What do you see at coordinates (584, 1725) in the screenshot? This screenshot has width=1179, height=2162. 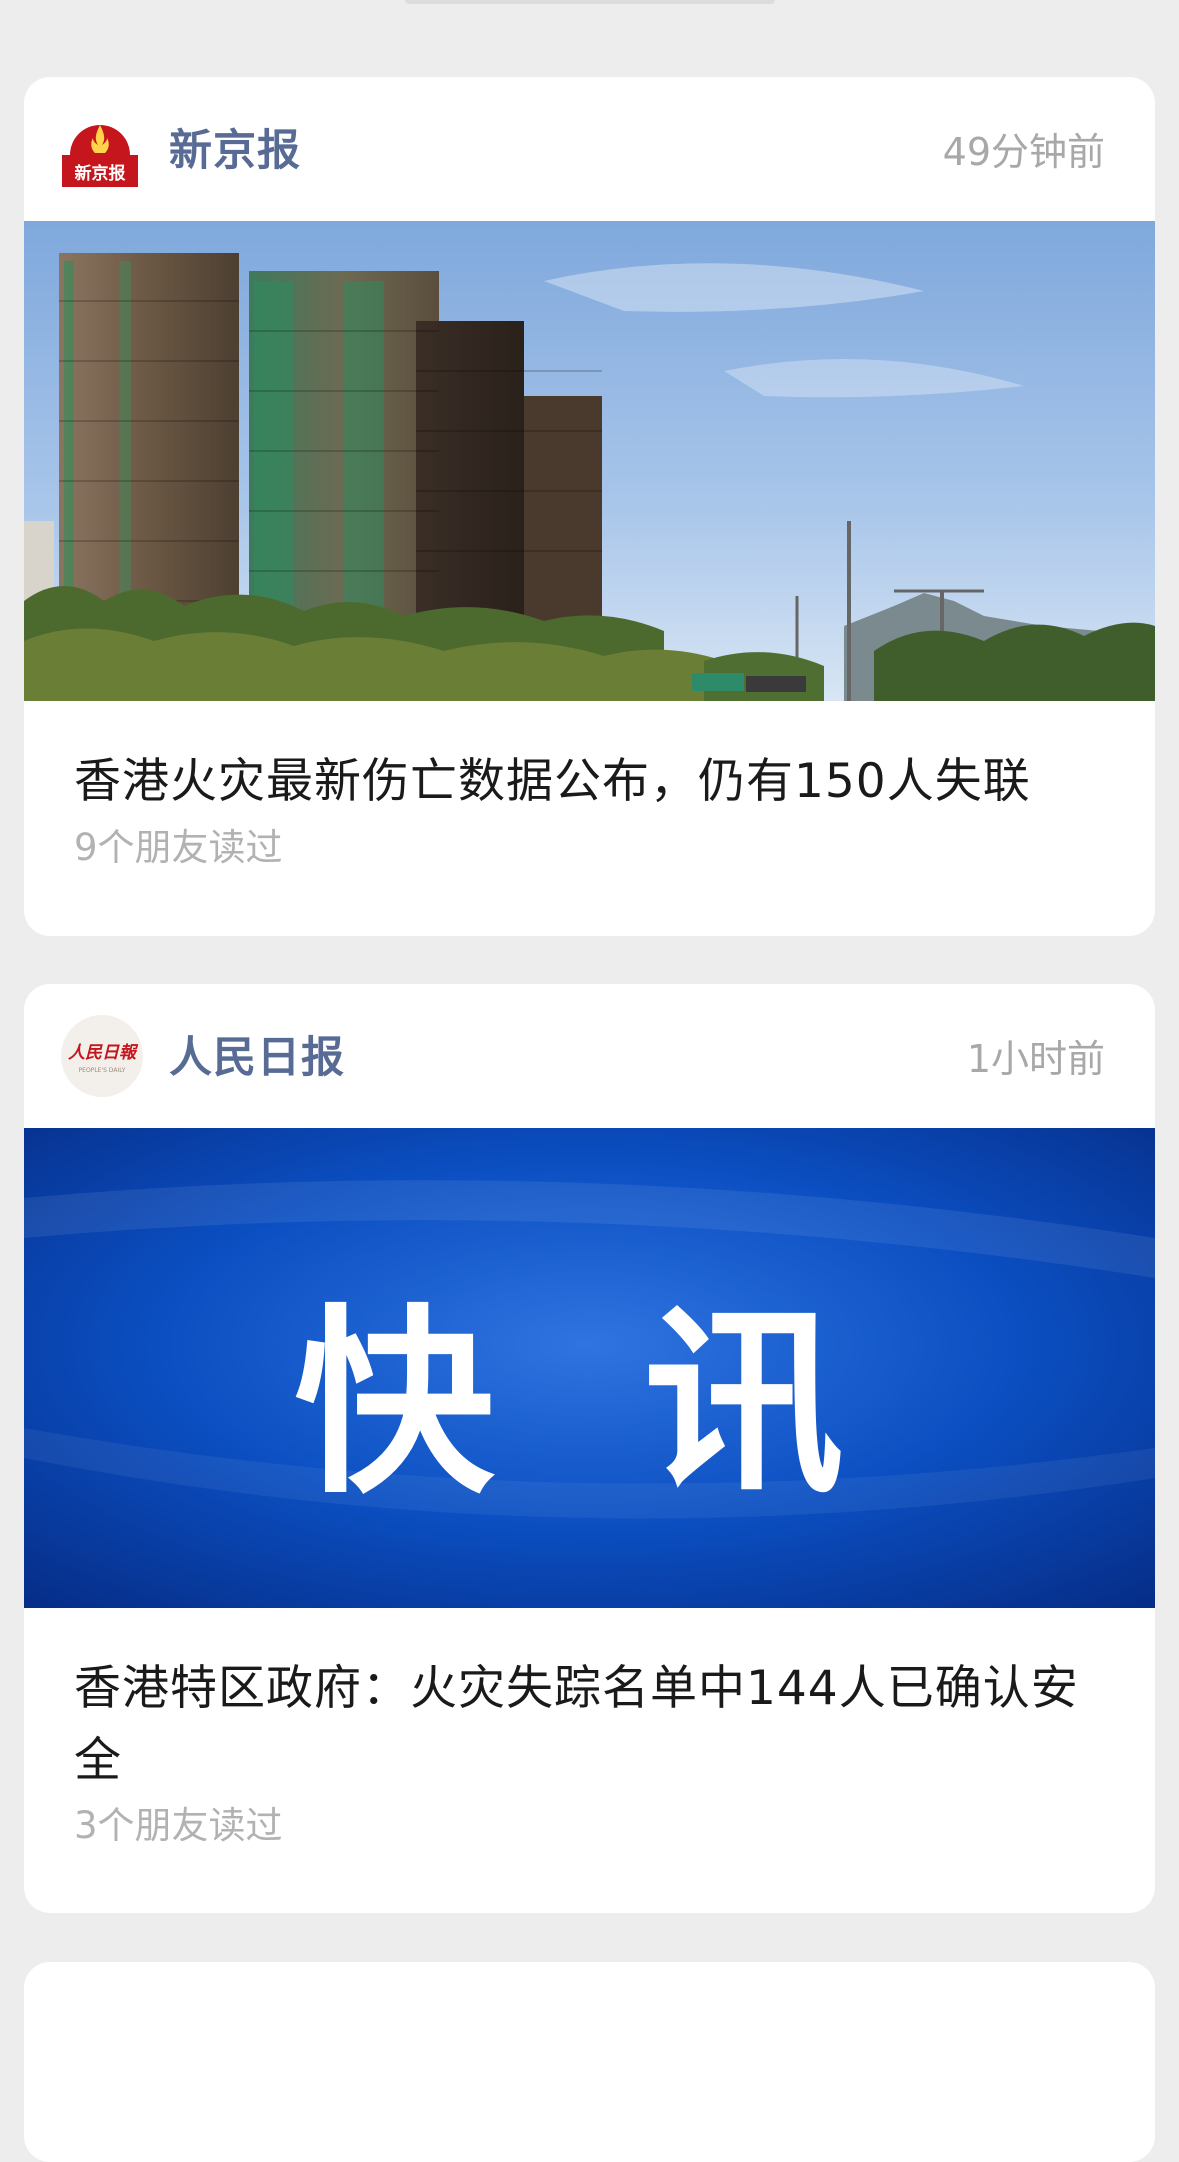 I see `article-title: 香港特区政府：火灾失踪名单中144人已确认安全` at bounding box center [584, 1725].